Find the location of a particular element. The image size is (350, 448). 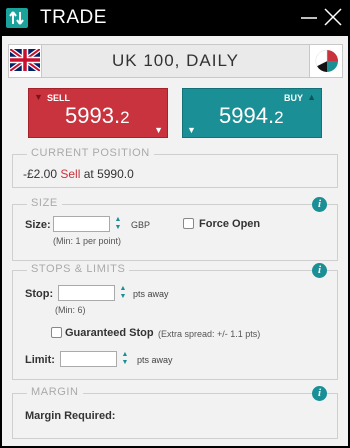

size-info-icon: i is located at coordinates (319, 204).